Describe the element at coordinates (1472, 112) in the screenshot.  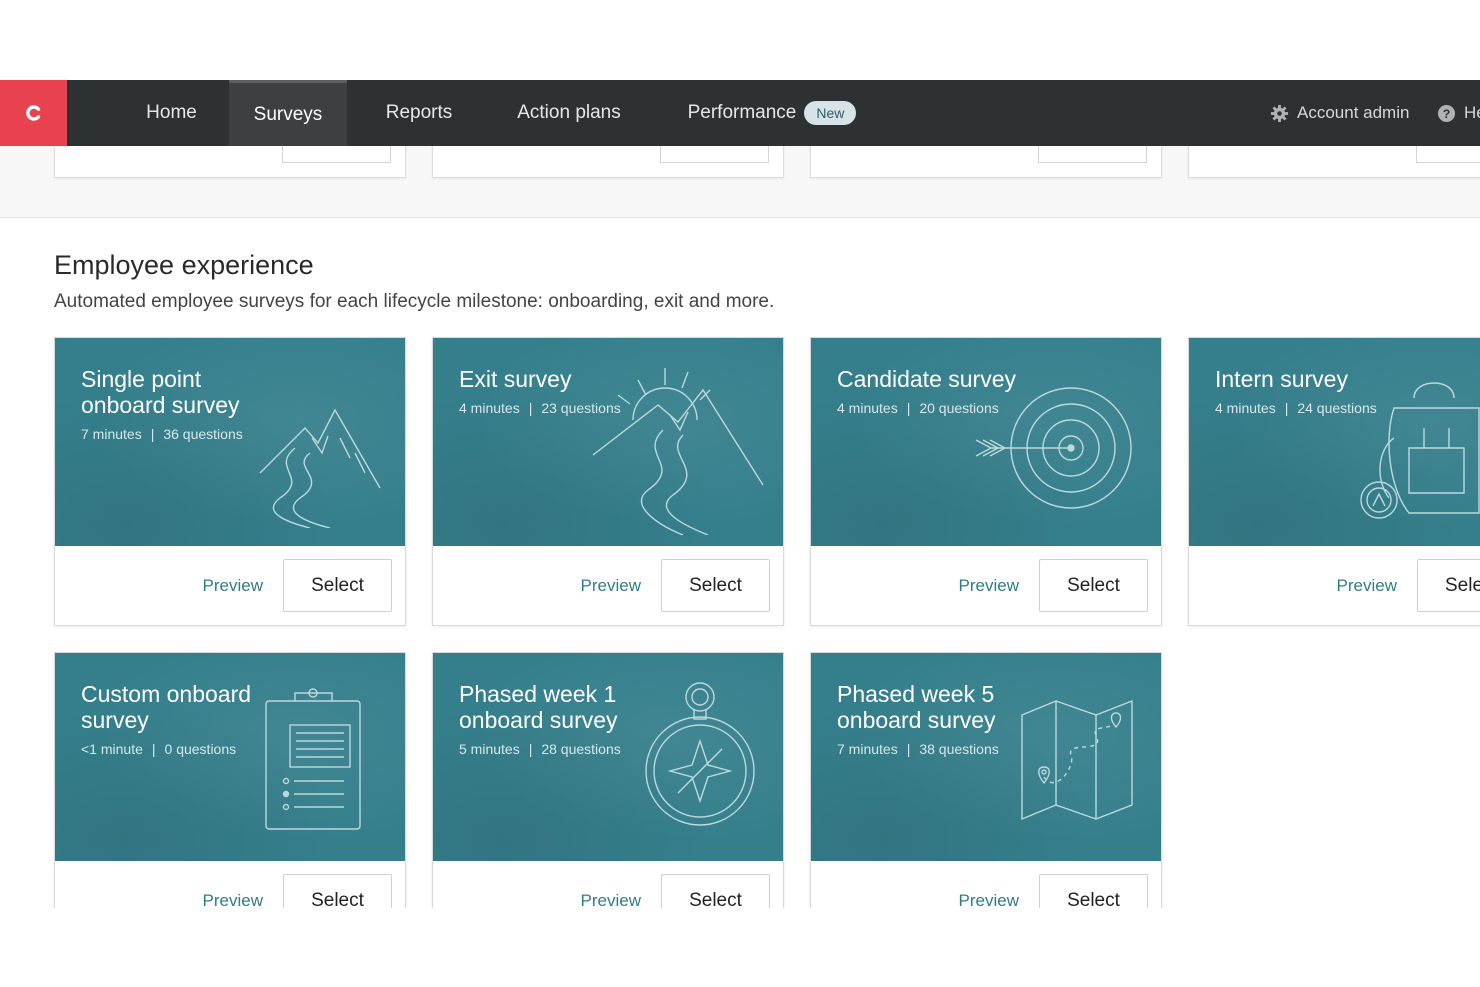
I see `help-label: He` at that location.